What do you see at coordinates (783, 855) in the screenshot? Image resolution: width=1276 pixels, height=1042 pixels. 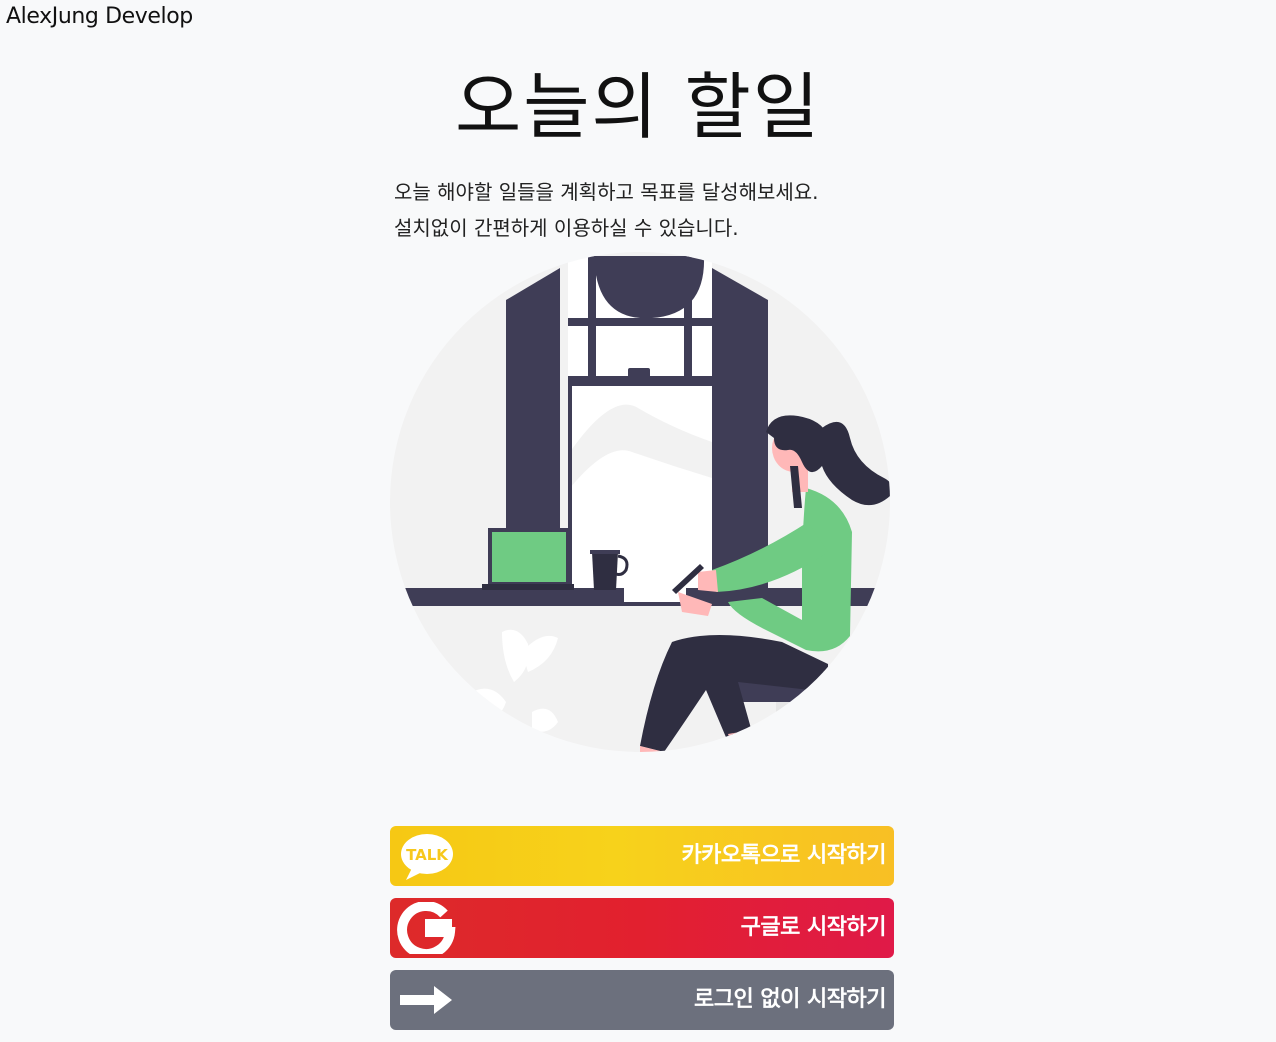 I see `kakao-login-label: 카카오톡으로 시작하기` at bounding box center [783, 855].